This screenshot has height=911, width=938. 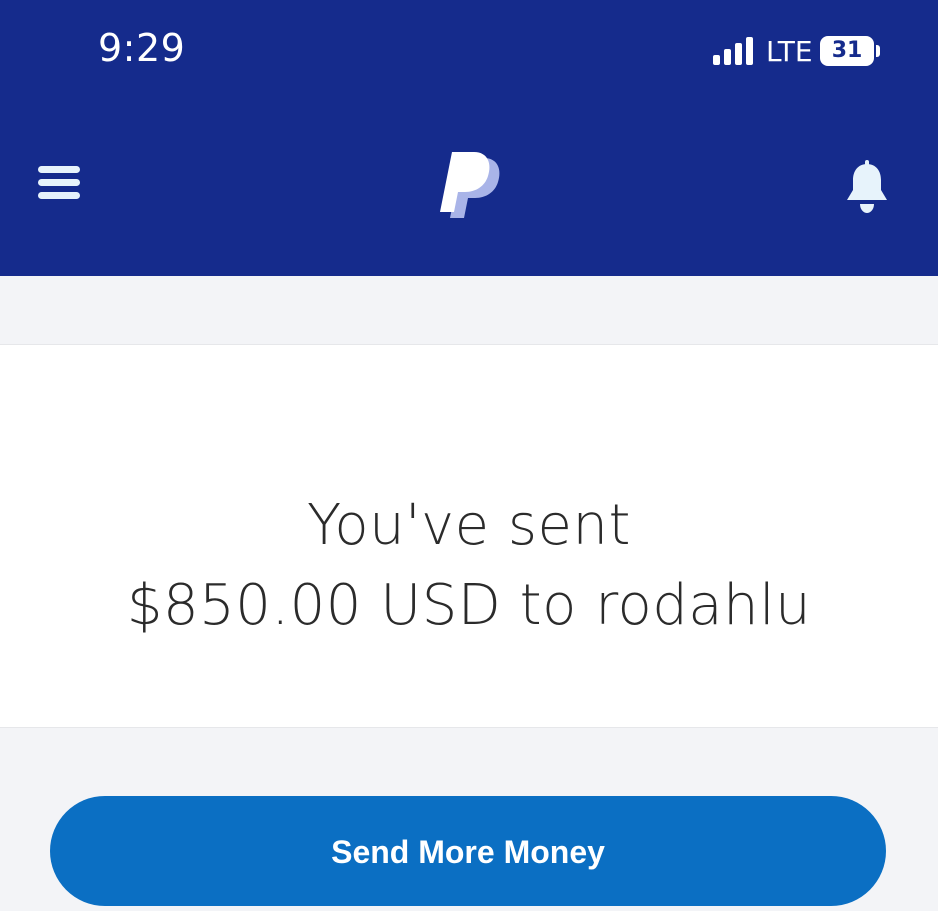 I want to click on network-type: LTE, so click(x=789, y=51).